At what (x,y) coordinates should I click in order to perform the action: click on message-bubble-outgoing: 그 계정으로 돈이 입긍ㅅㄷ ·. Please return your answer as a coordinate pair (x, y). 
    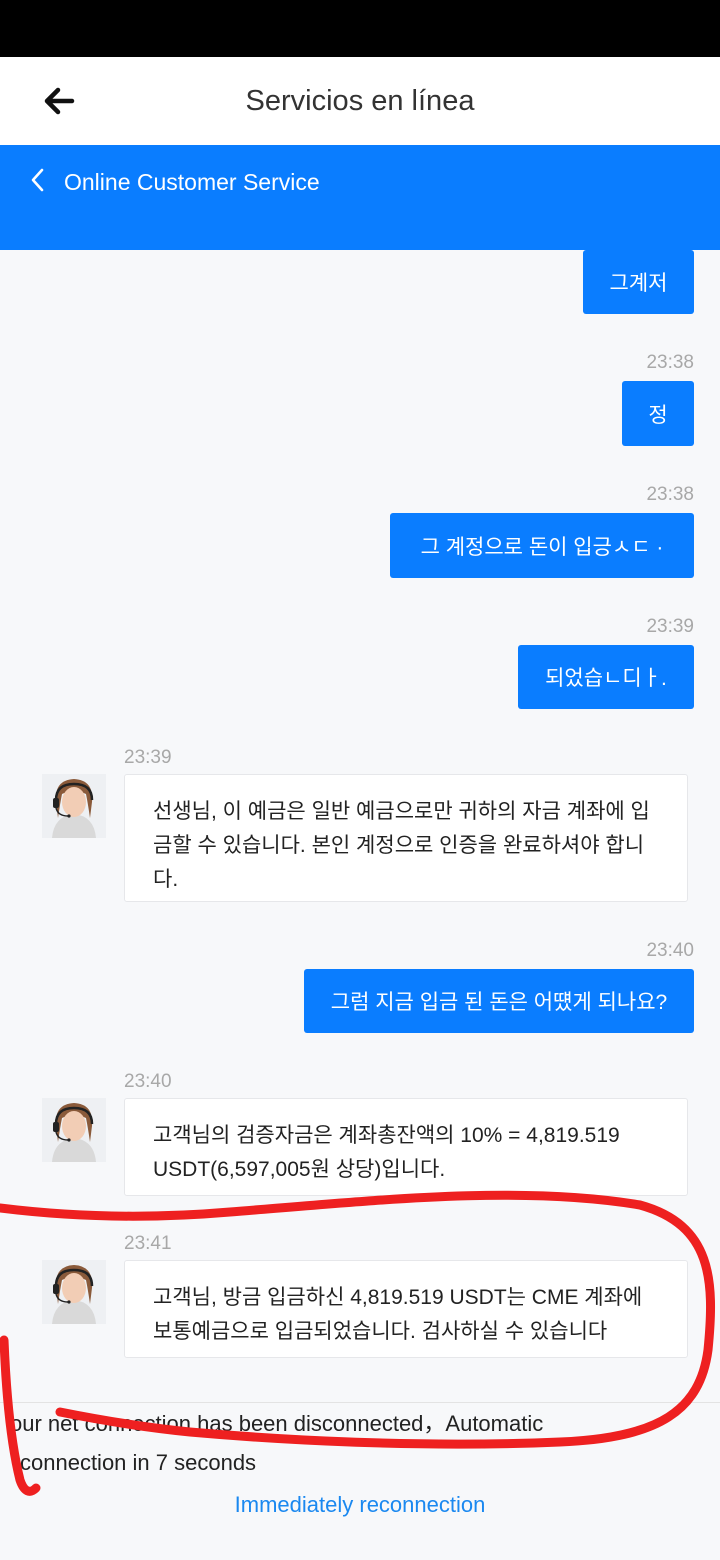
    Looking at the image, I should click on (542, 545).